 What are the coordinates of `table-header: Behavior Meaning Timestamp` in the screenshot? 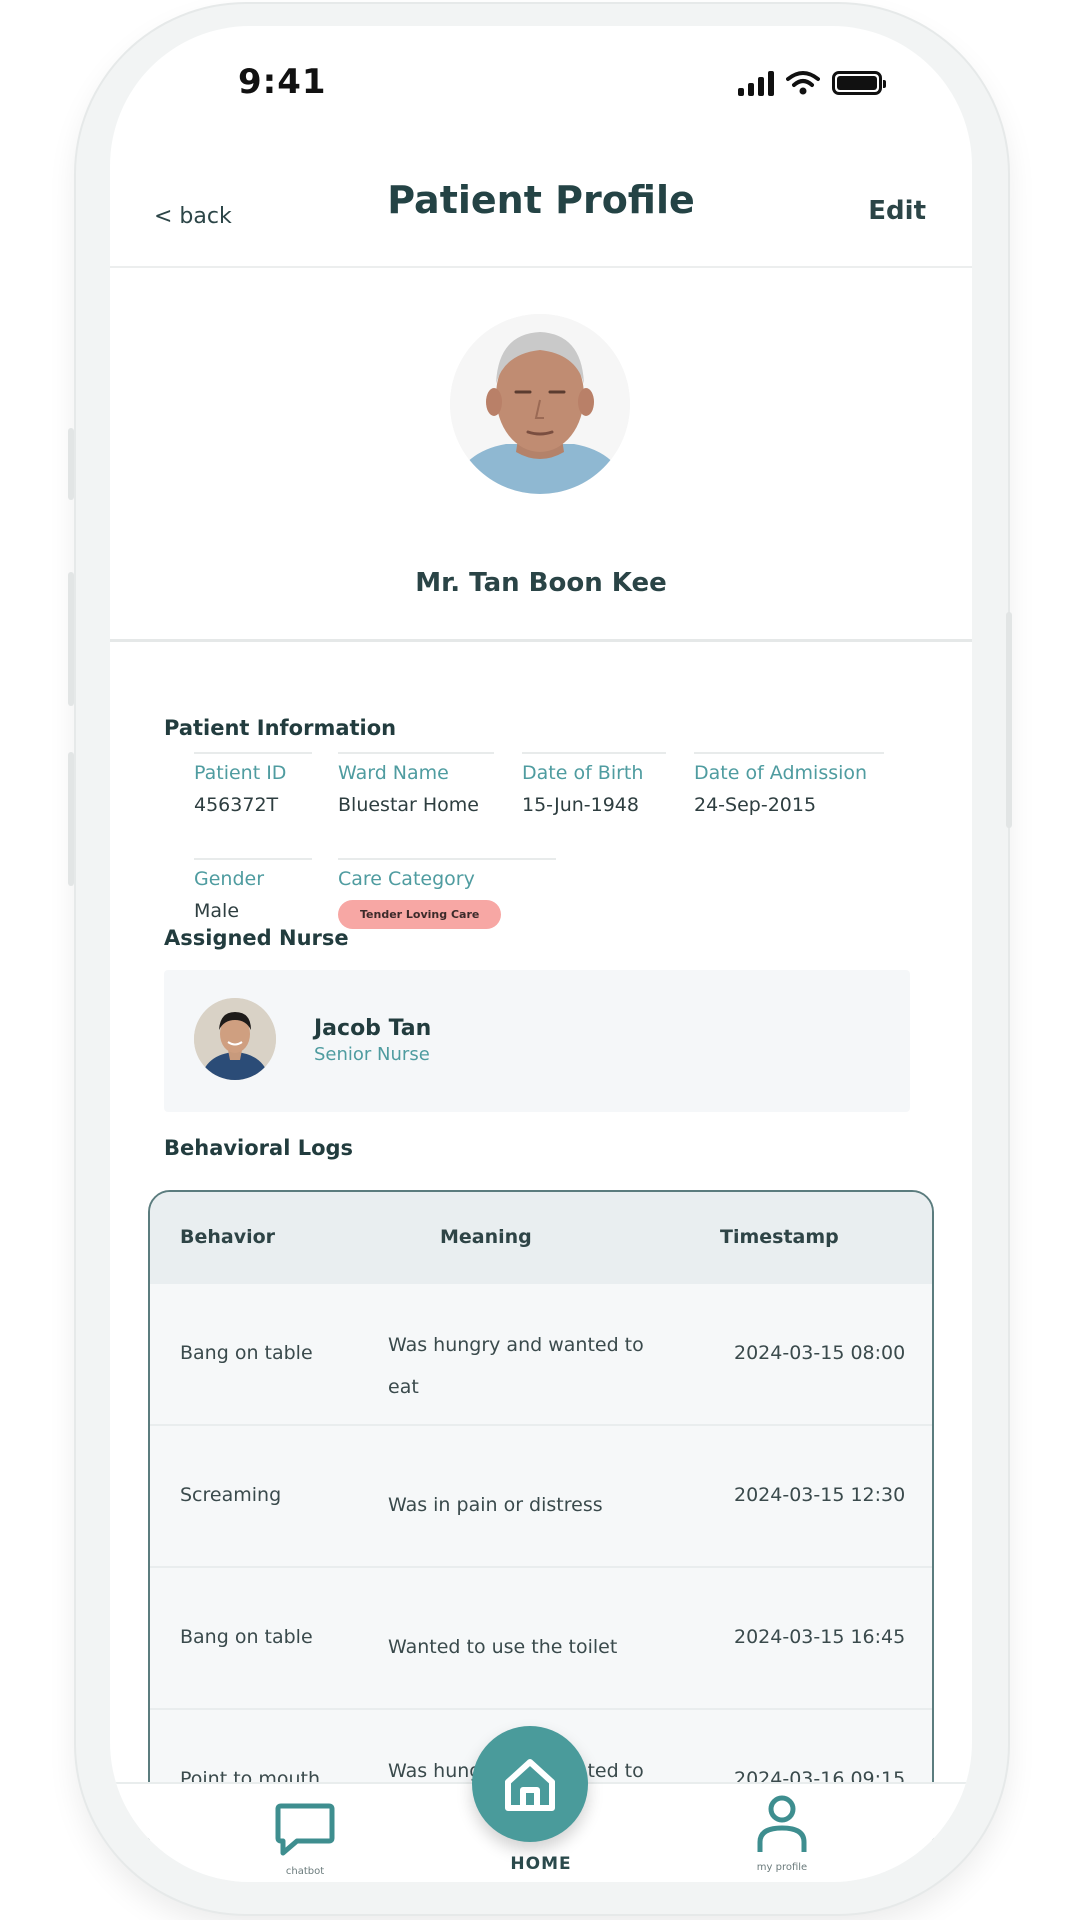 It's located at (541, 1238).